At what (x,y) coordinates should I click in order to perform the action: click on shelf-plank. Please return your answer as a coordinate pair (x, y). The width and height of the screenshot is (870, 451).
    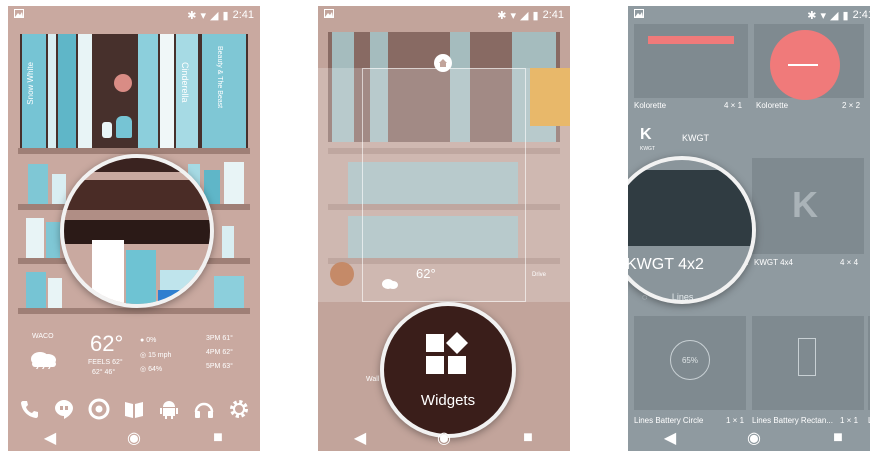
    Looking at the image, I should click on (134, 311).